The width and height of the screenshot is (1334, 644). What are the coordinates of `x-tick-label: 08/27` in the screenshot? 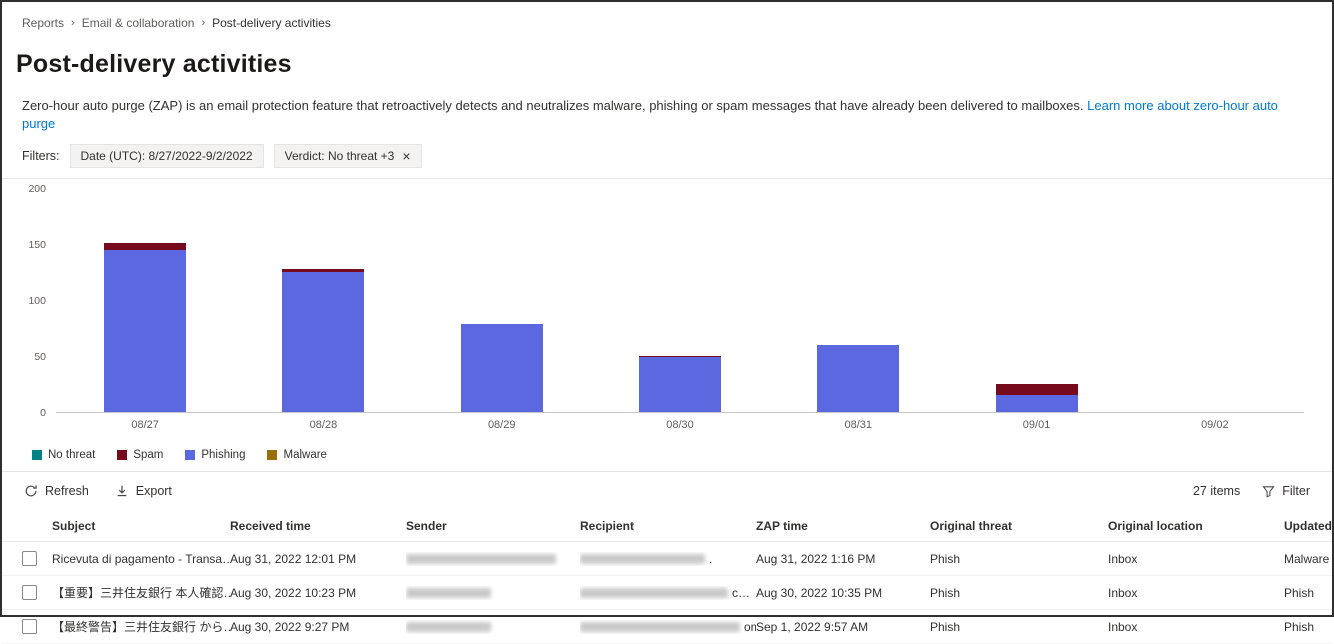 It's located at (145, 425).